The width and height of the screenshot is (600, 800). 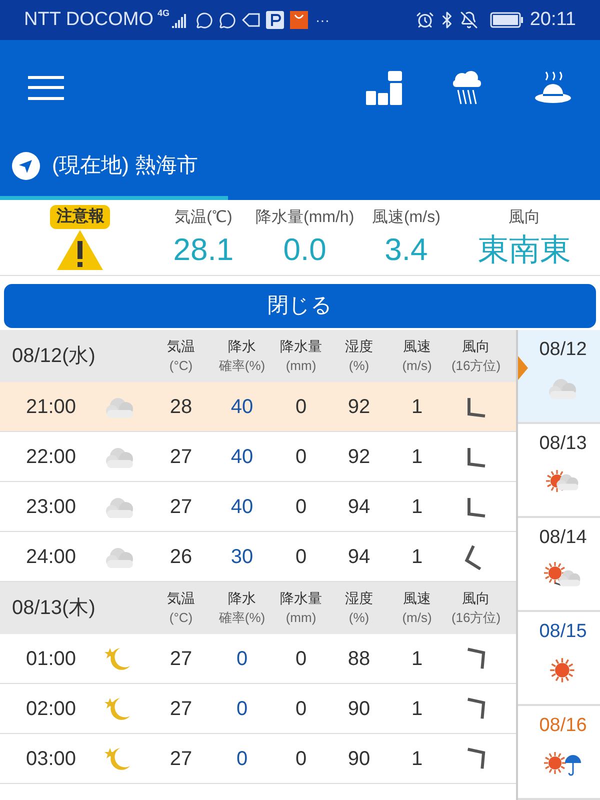 I want to click on clock-time: 20:11, so click(x=553, y=20).